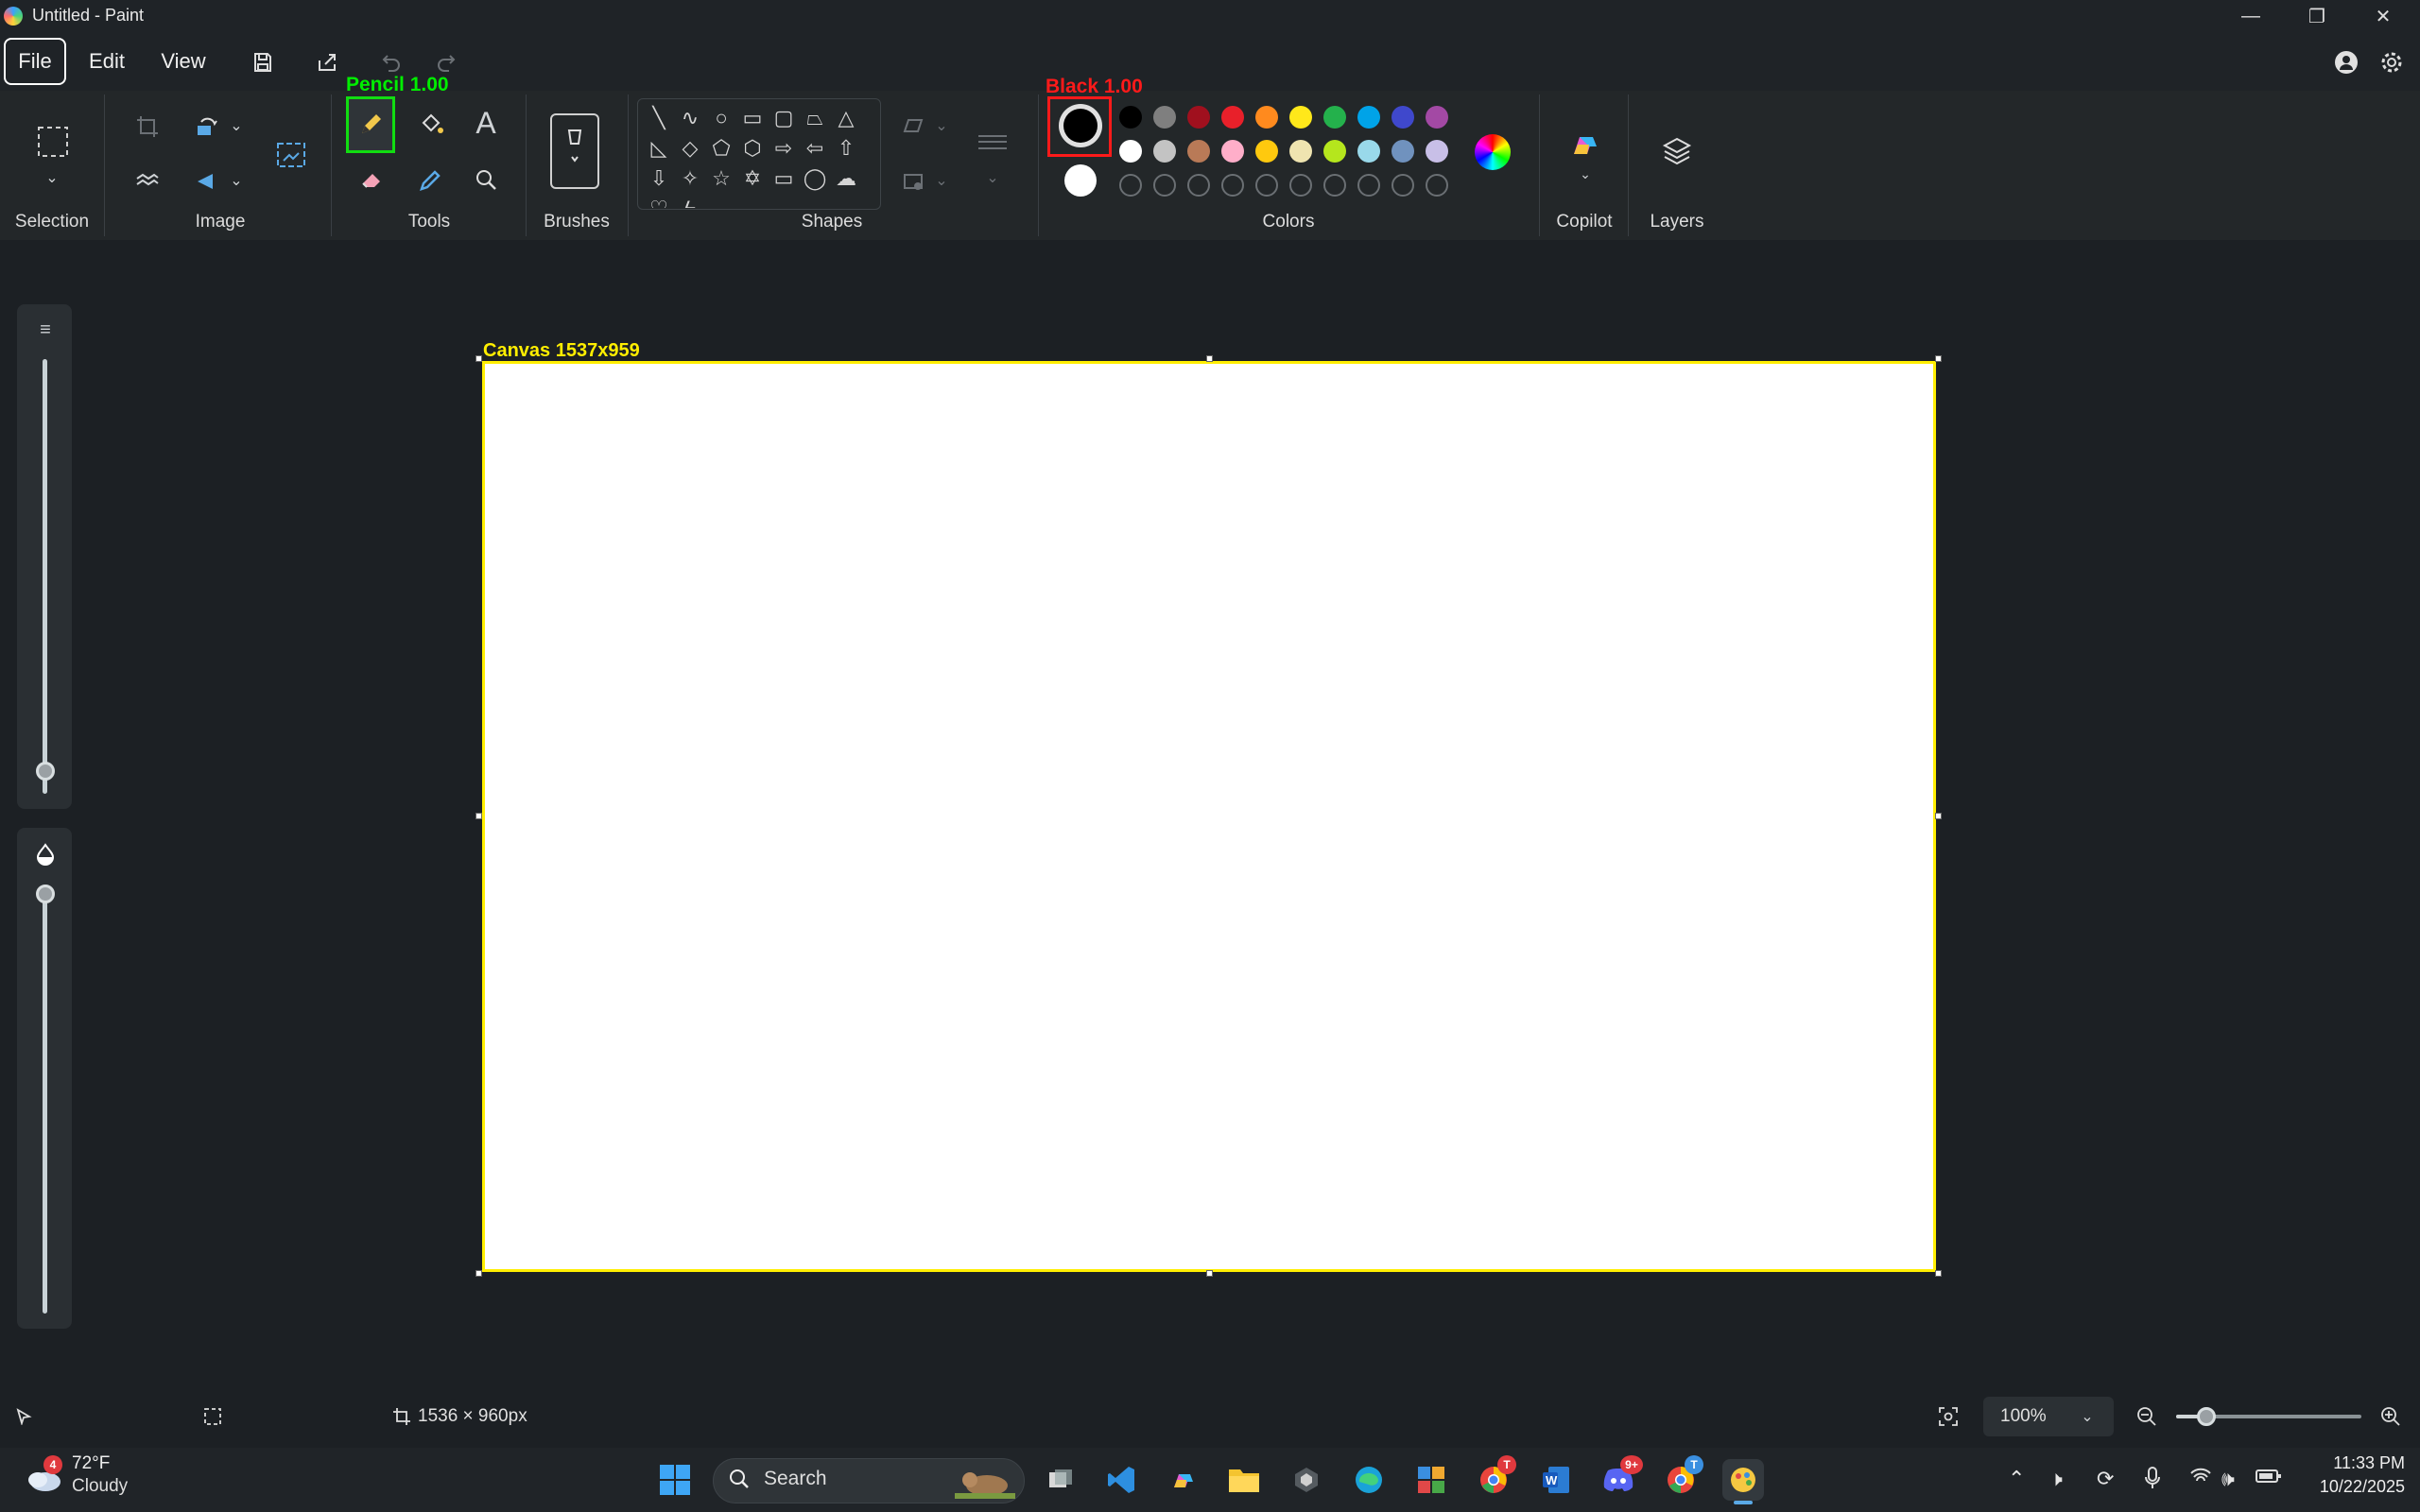  Describe the element at coordinates (690, 178) in the screenshot. I see `shape-four-point-star-icon: ✧` at that location.